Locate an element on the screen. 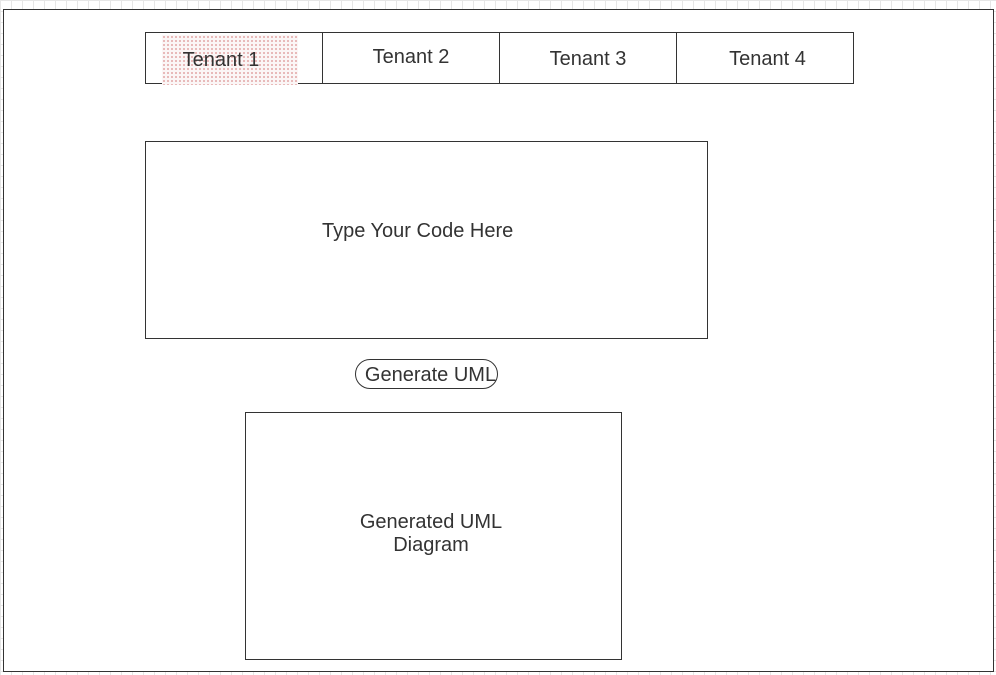 The image size is (996, 675). tab-label: Tenant 2 is located at coordinates (411, 56).